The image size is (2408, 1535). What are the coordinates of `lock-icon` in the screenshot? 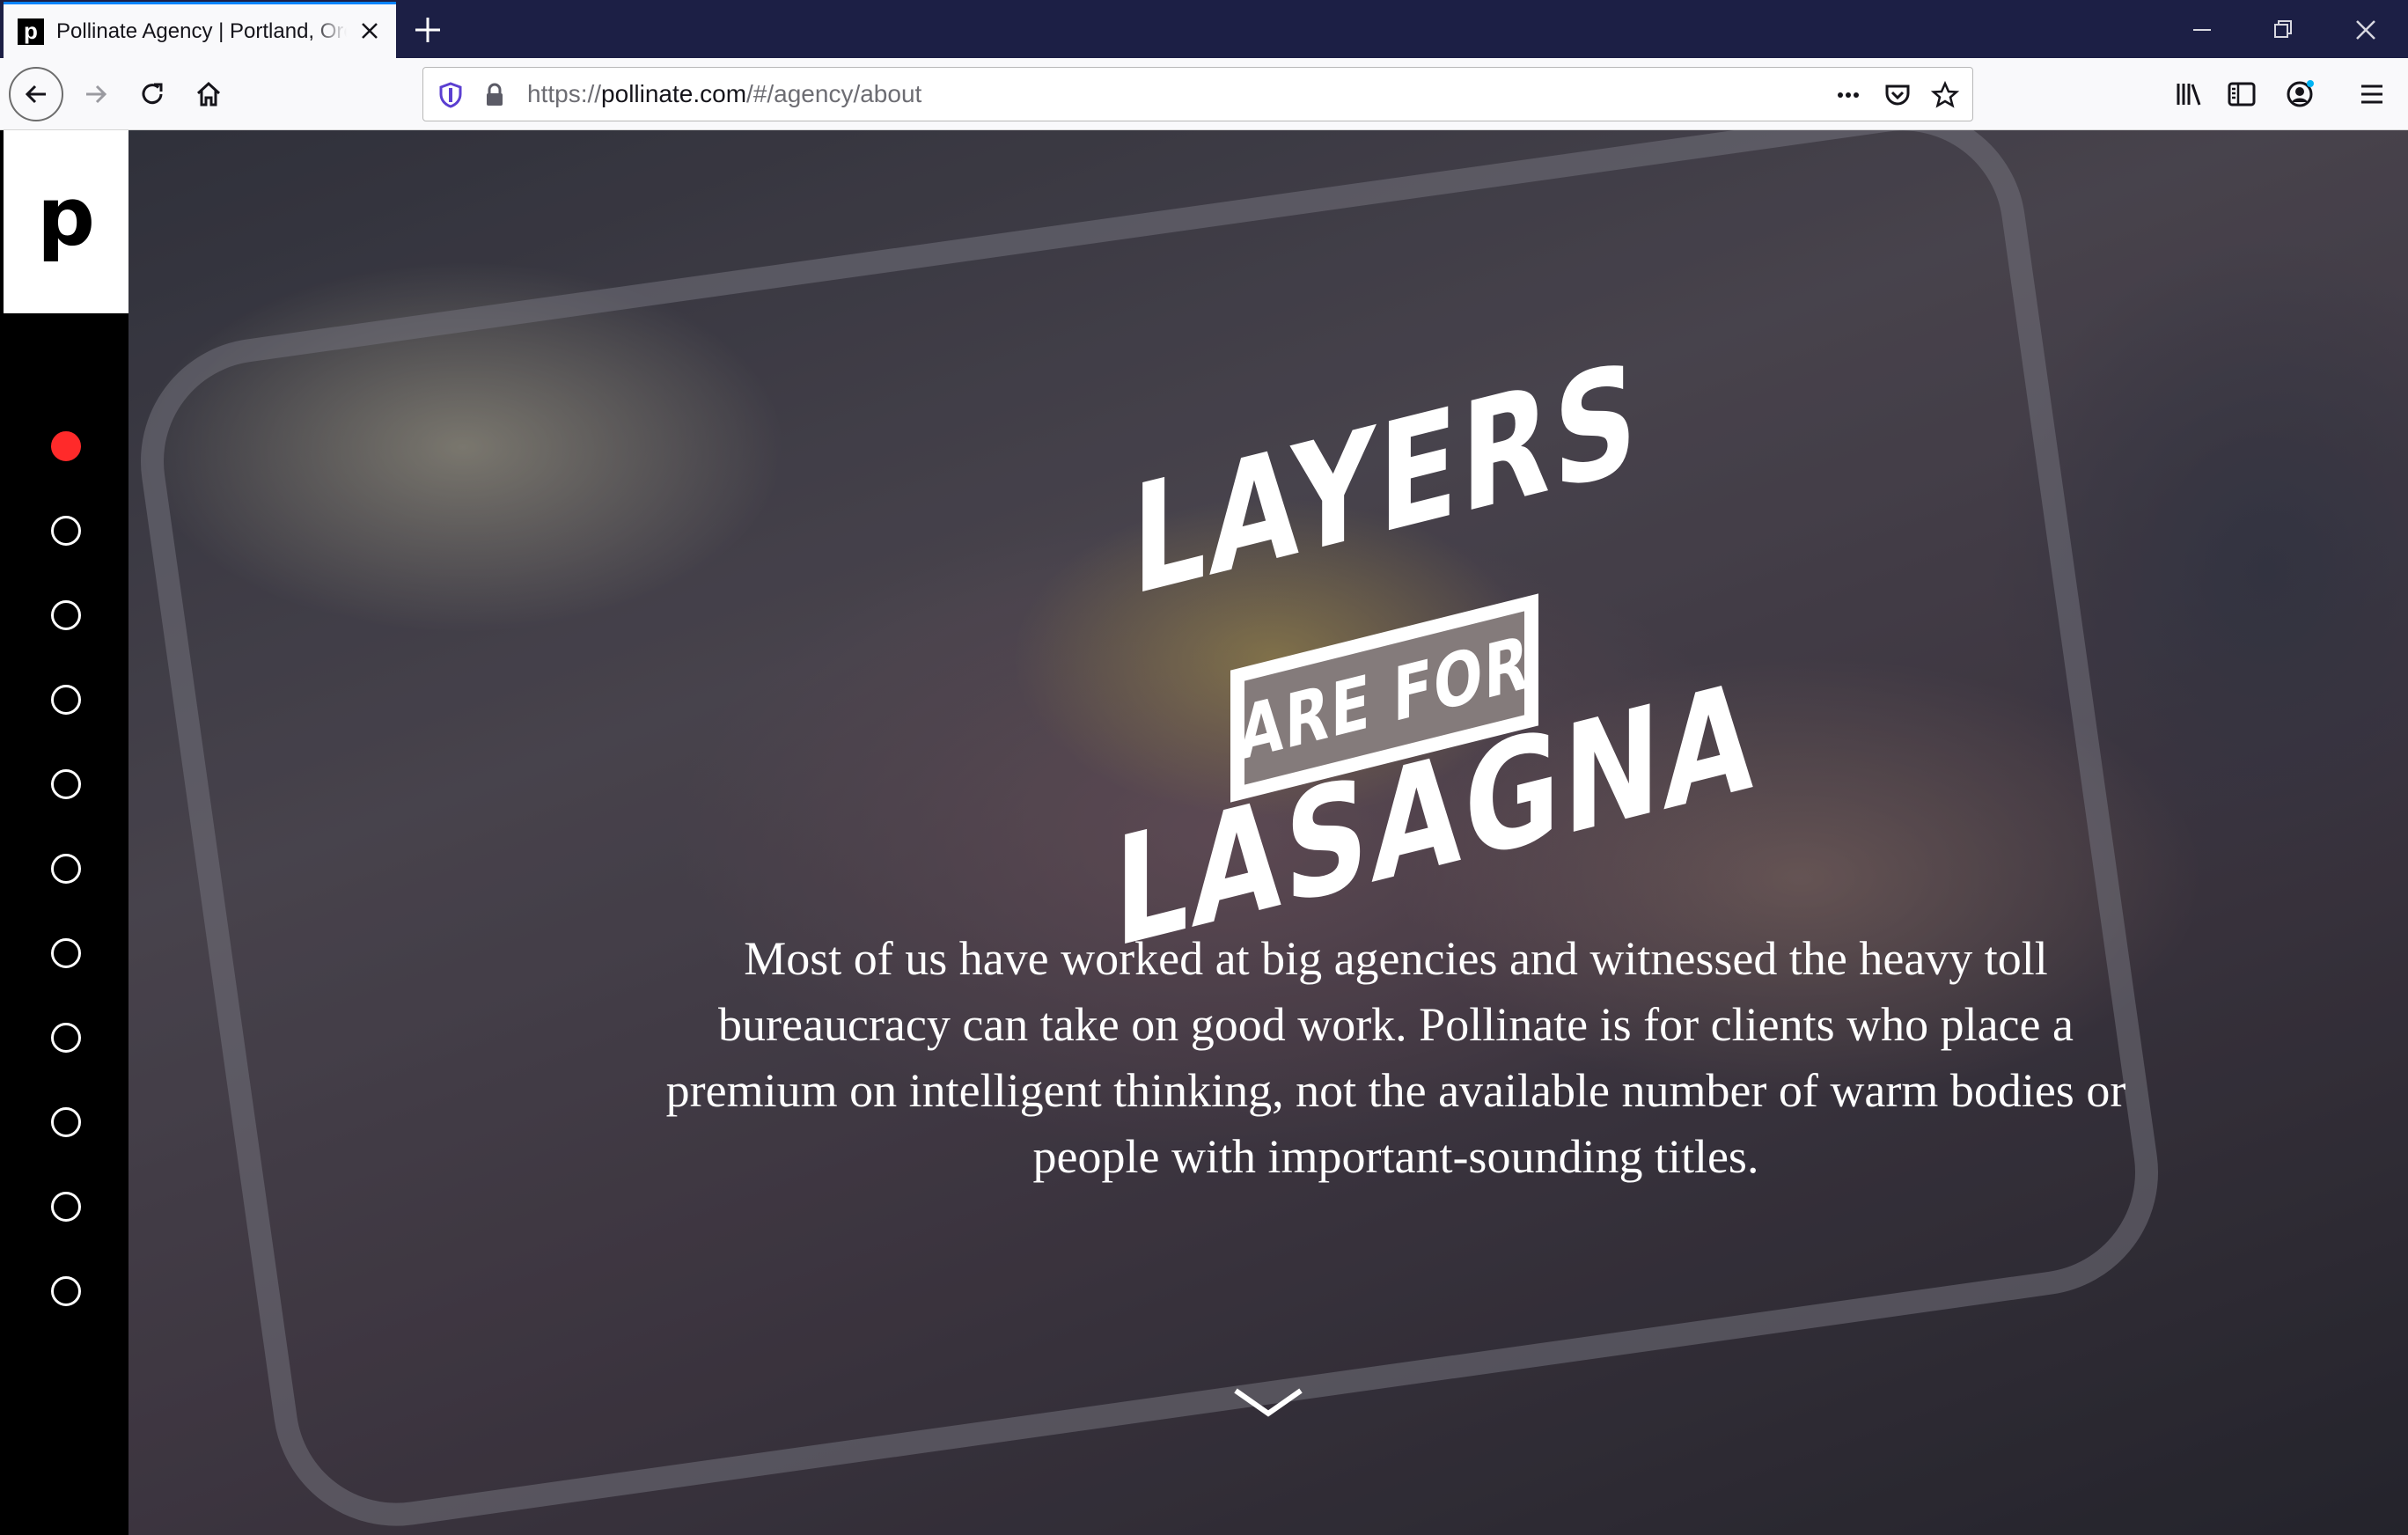 It's located at (495, 95).